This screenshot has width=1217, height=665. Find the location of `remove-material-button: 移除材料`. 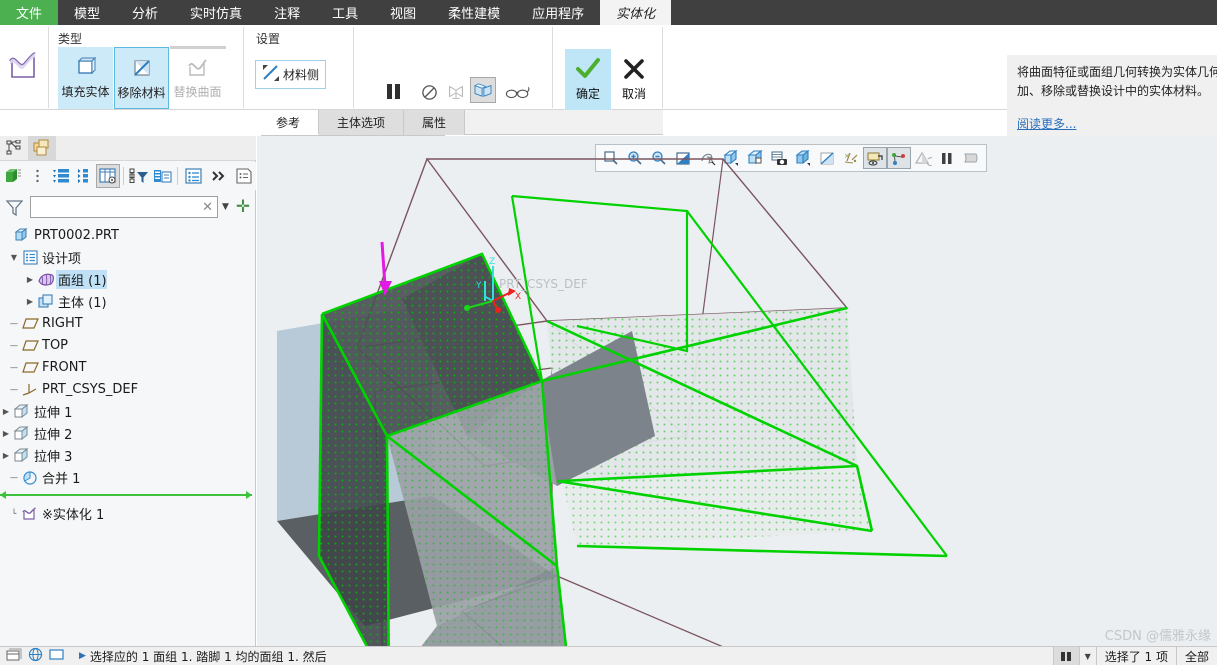

remove-material-button: 移除材料 is located at coordinates (141, 78).